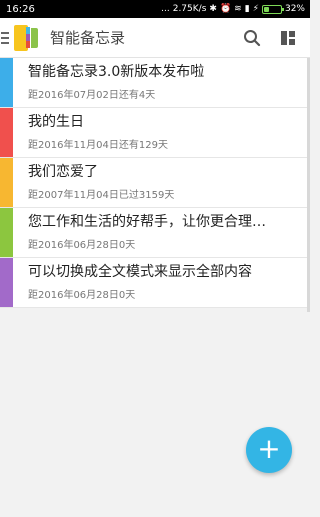  Describe the element at coordinates (155, 283) in the screenshot. I see `memo-item: 可以切换成全文模式来显示全部内容 距2016年06月28日0天` at that location.